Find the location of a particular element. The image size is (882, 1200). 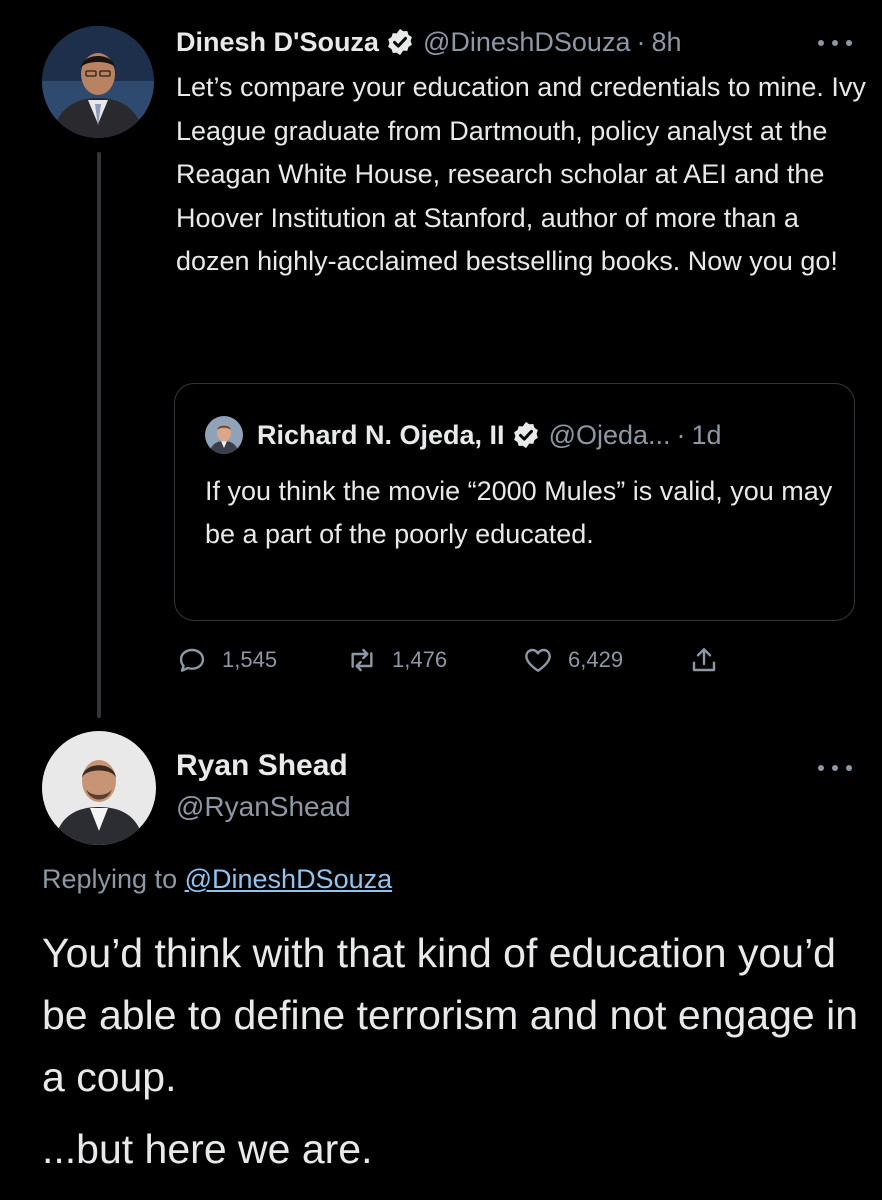

retweet-button: 1,476 is located at coordinates (396, 660).